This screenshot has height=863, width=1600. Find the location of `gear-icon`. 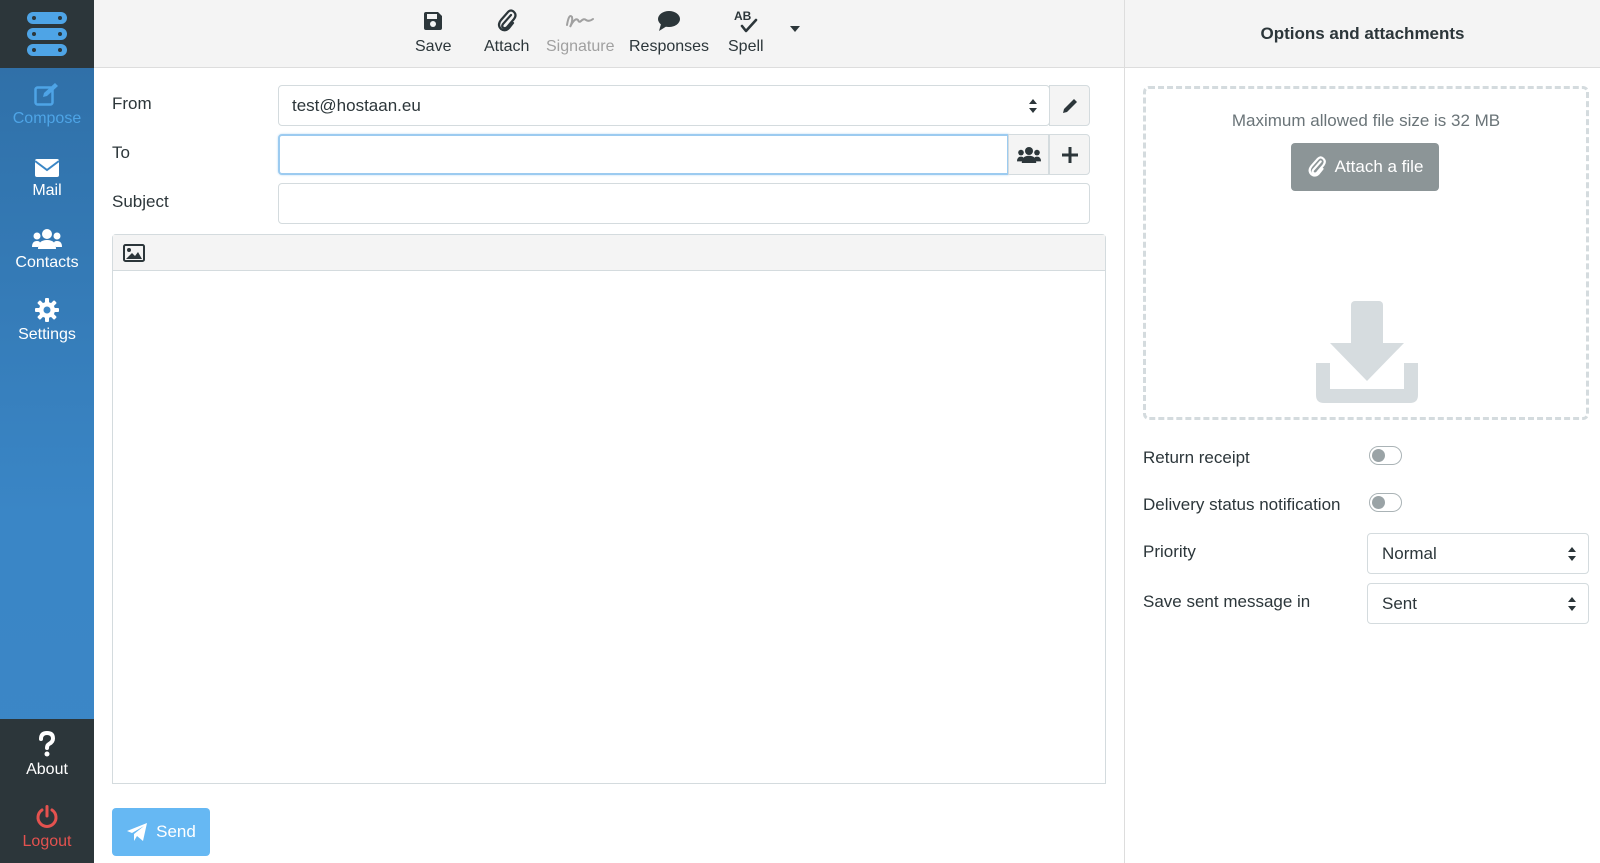

gear-icon is located at coordinates (47, 309).